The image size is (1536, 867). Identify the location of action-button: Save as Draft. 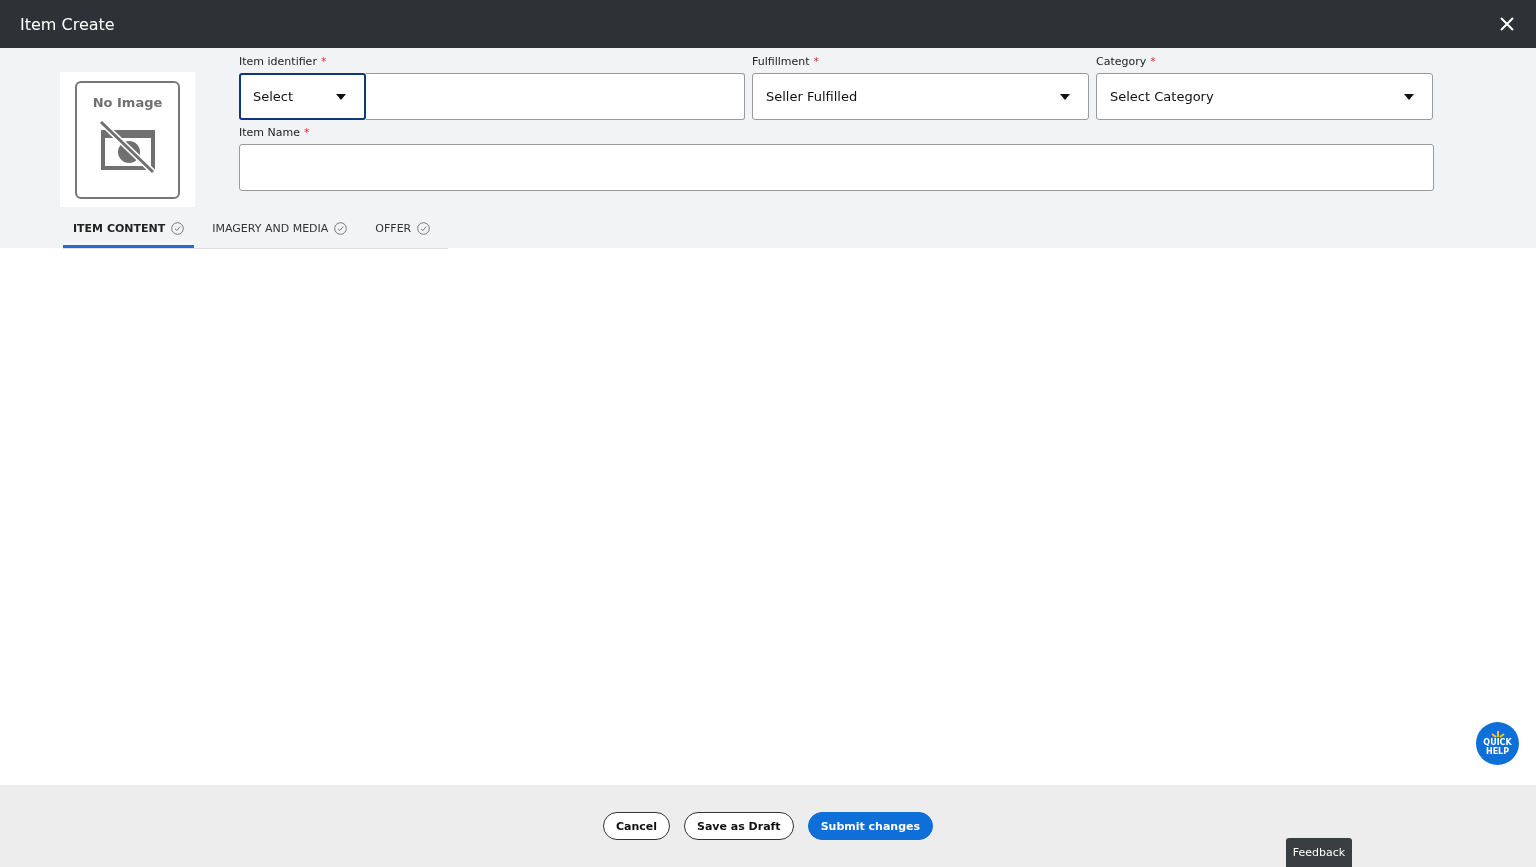
(739, 826).